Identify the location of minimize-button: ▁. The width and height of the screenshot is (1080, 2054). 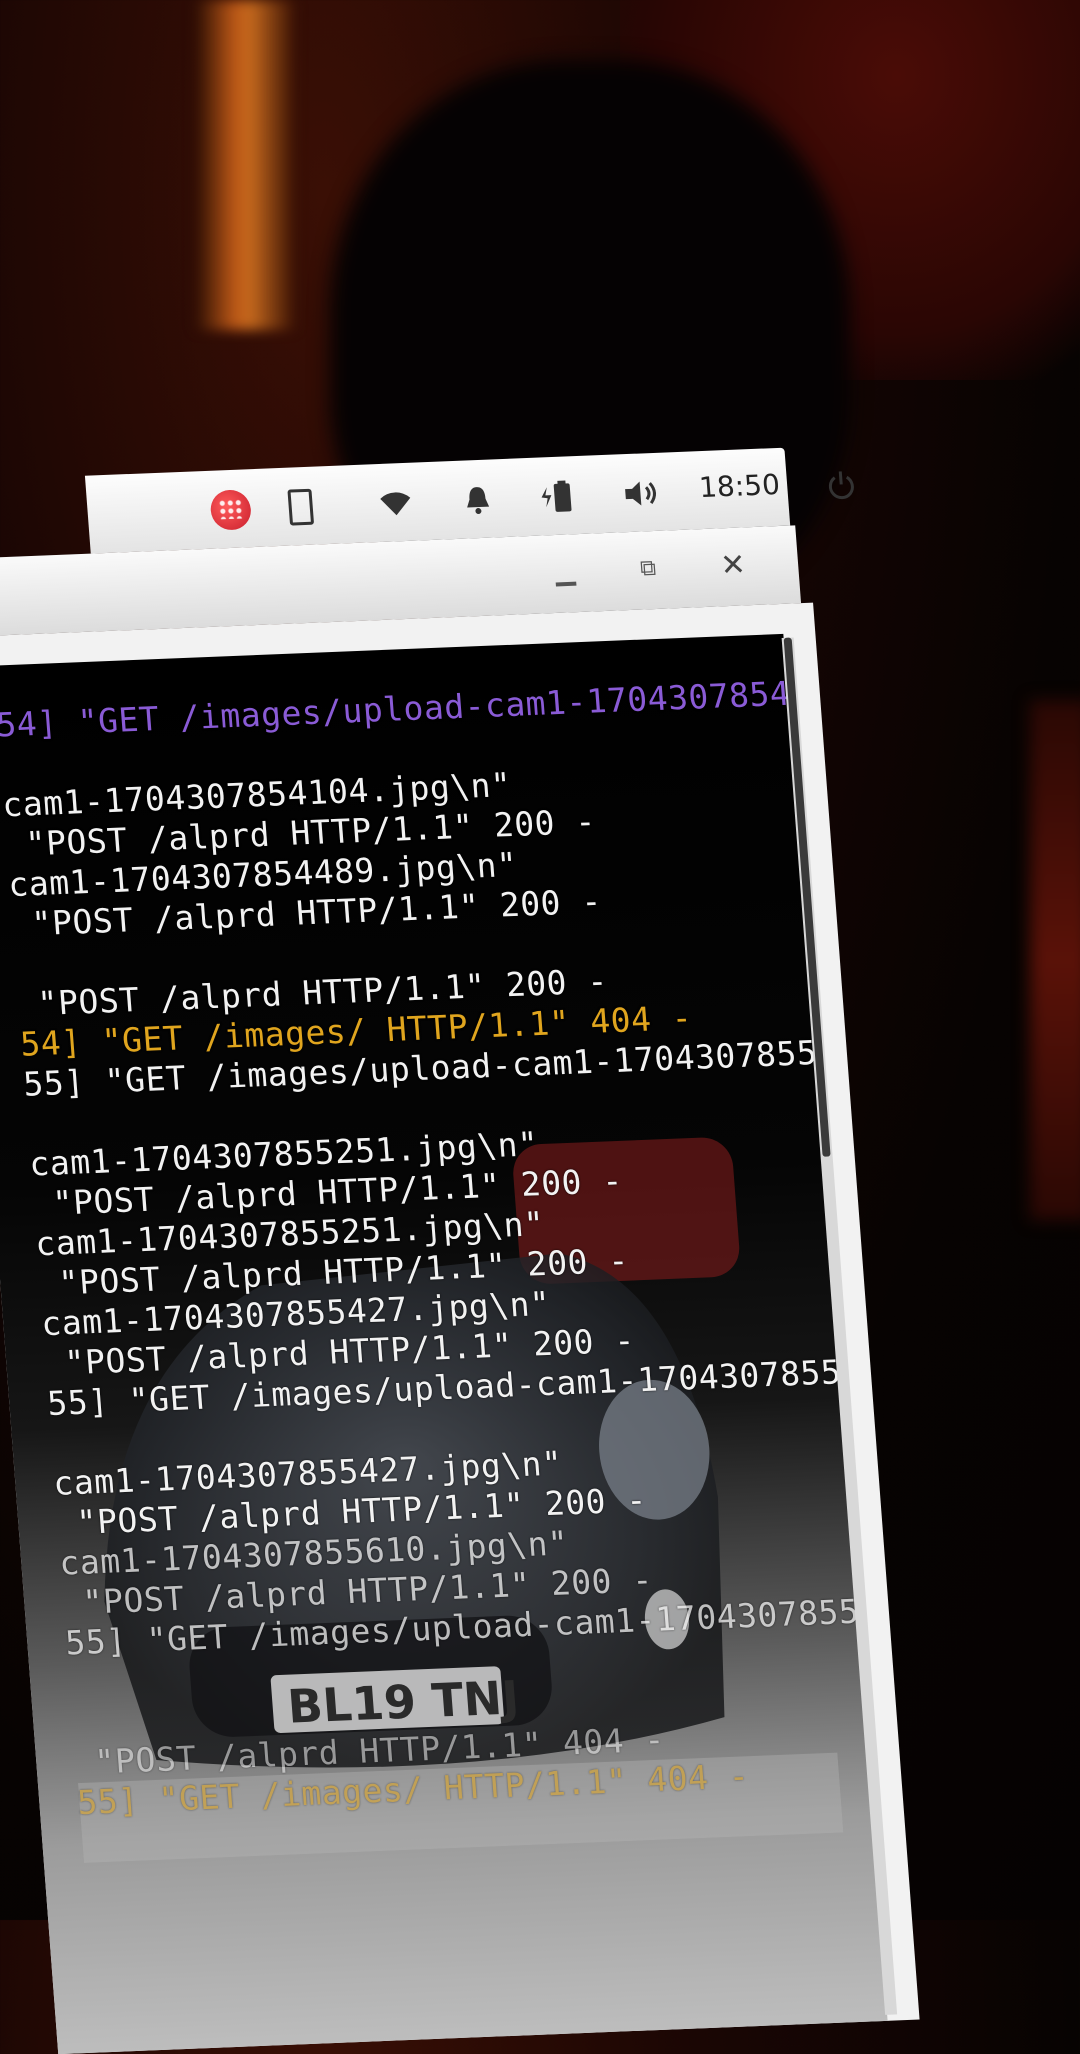
(565, 571).